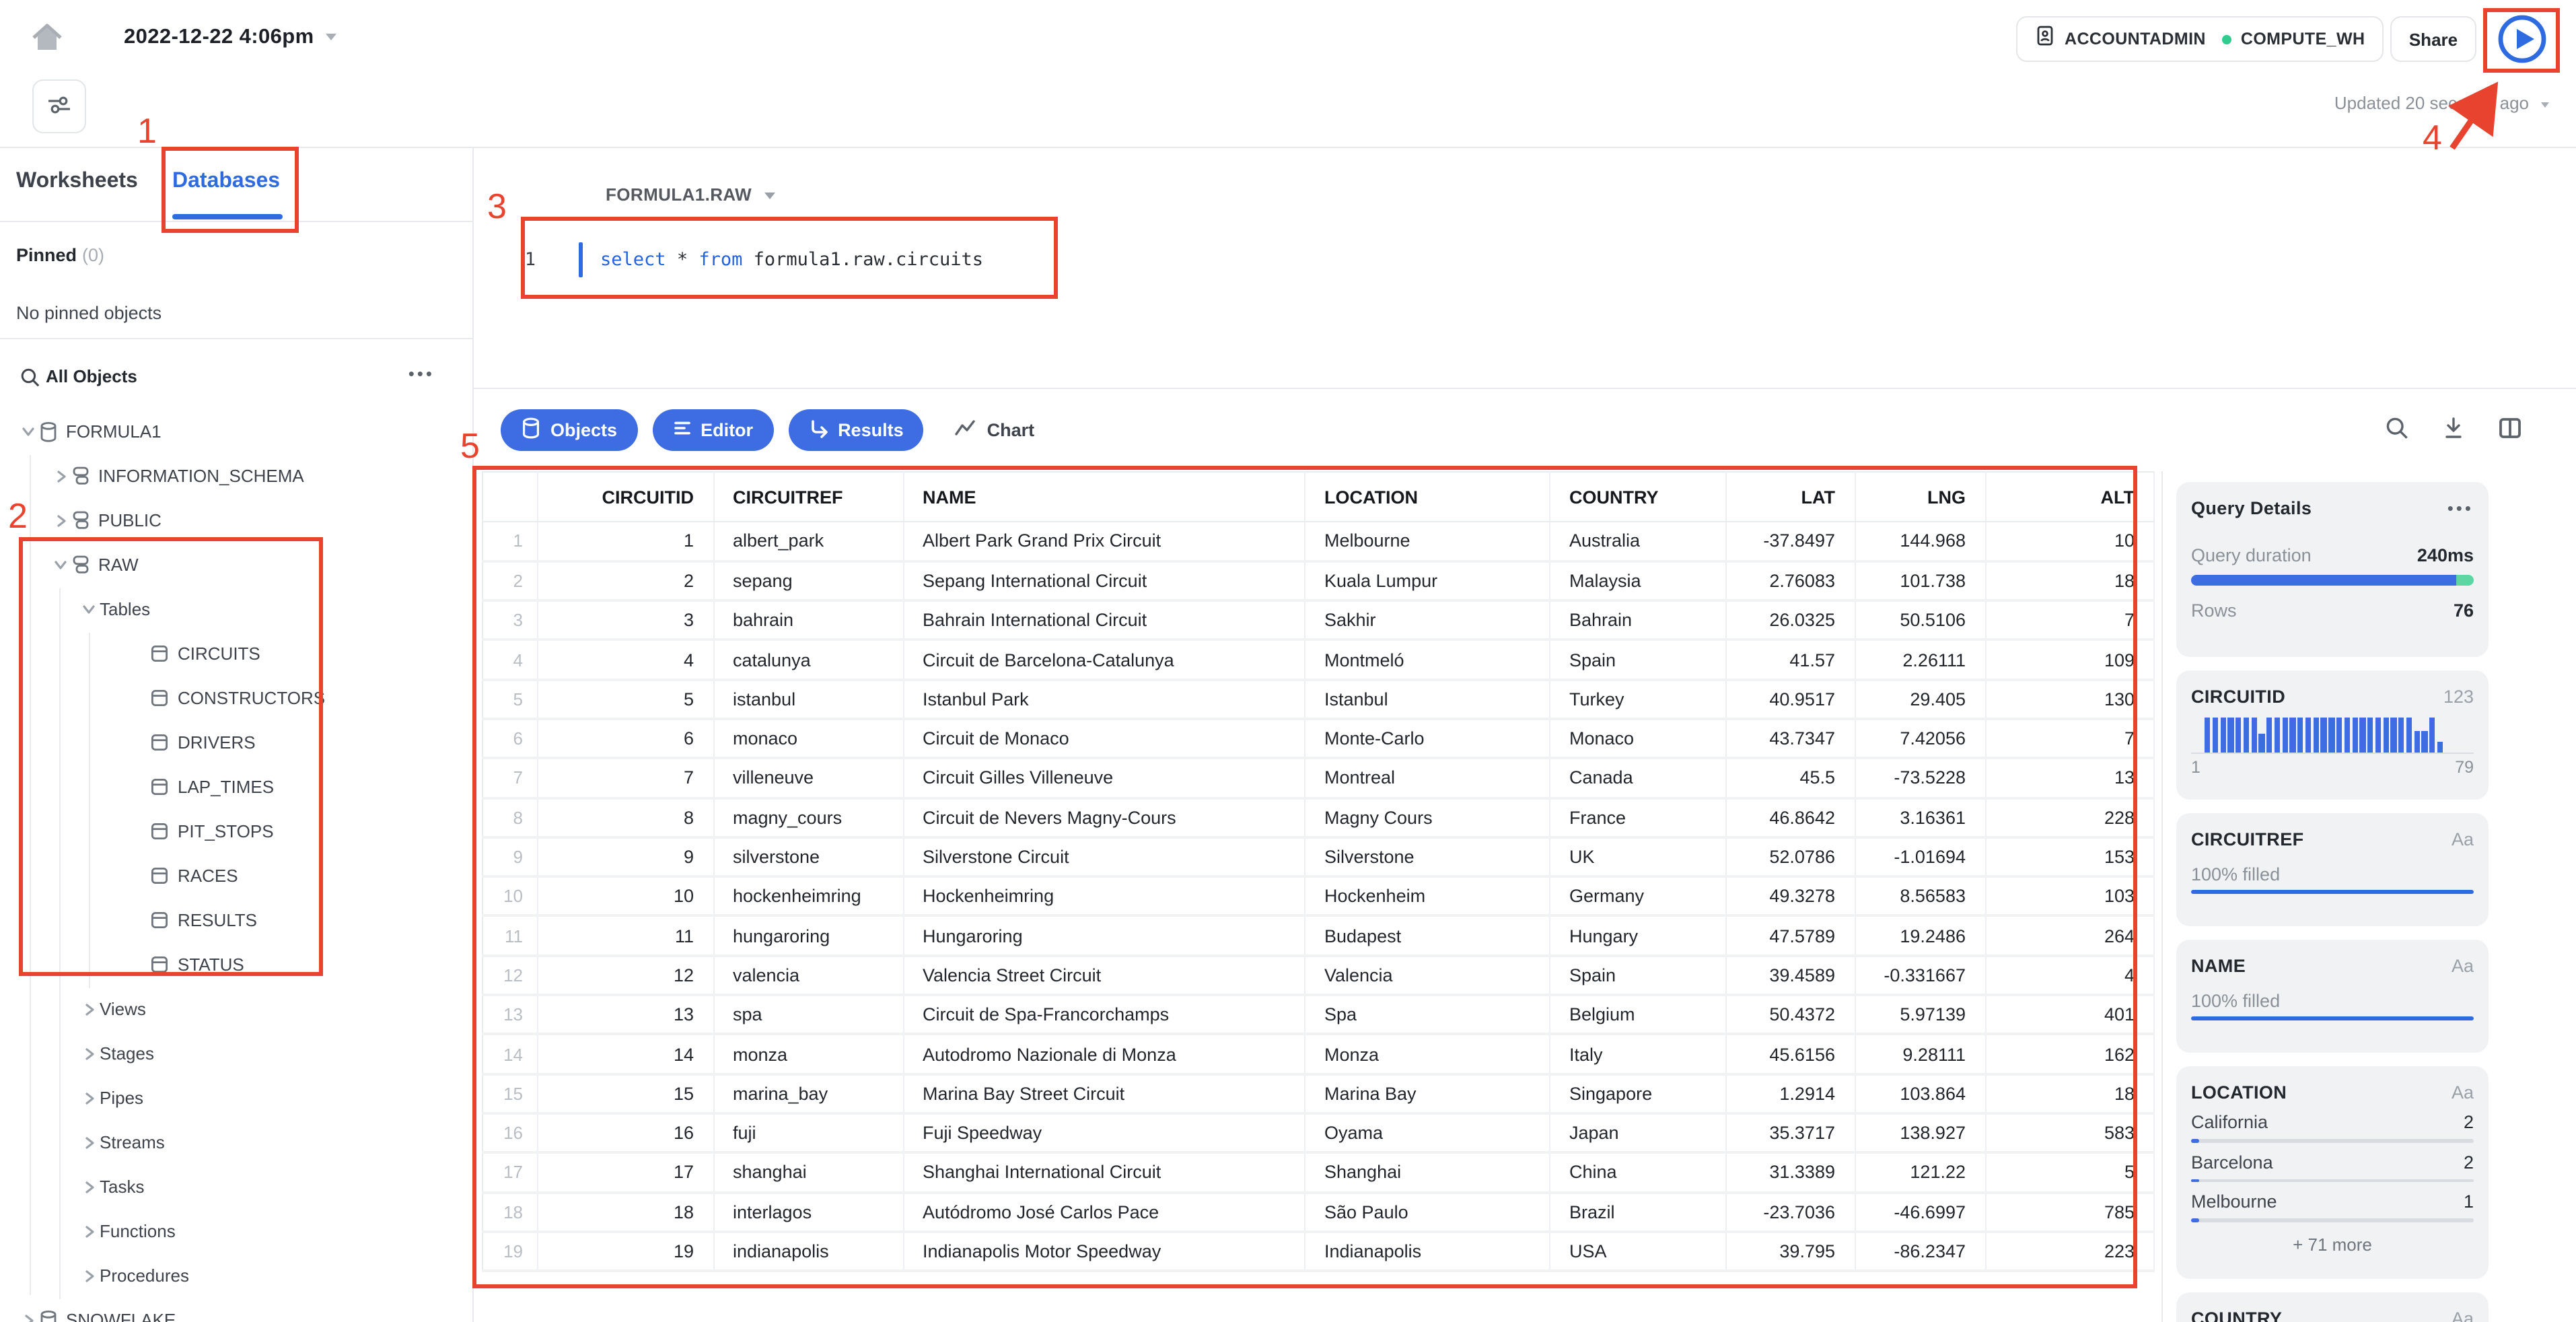  Describe the element at coordinates (2070, 1015) in the screenshot. I see `table-cell: 401` at that location.